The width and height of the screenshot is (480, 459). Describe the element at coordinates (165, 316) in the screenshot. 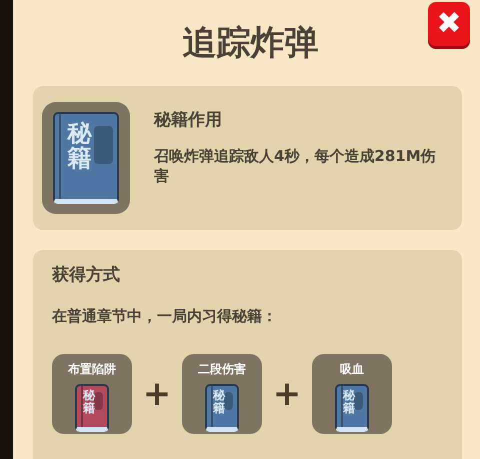

I see `instruction-text: 在普通章节中，一局内习得秘籍：` at that location.